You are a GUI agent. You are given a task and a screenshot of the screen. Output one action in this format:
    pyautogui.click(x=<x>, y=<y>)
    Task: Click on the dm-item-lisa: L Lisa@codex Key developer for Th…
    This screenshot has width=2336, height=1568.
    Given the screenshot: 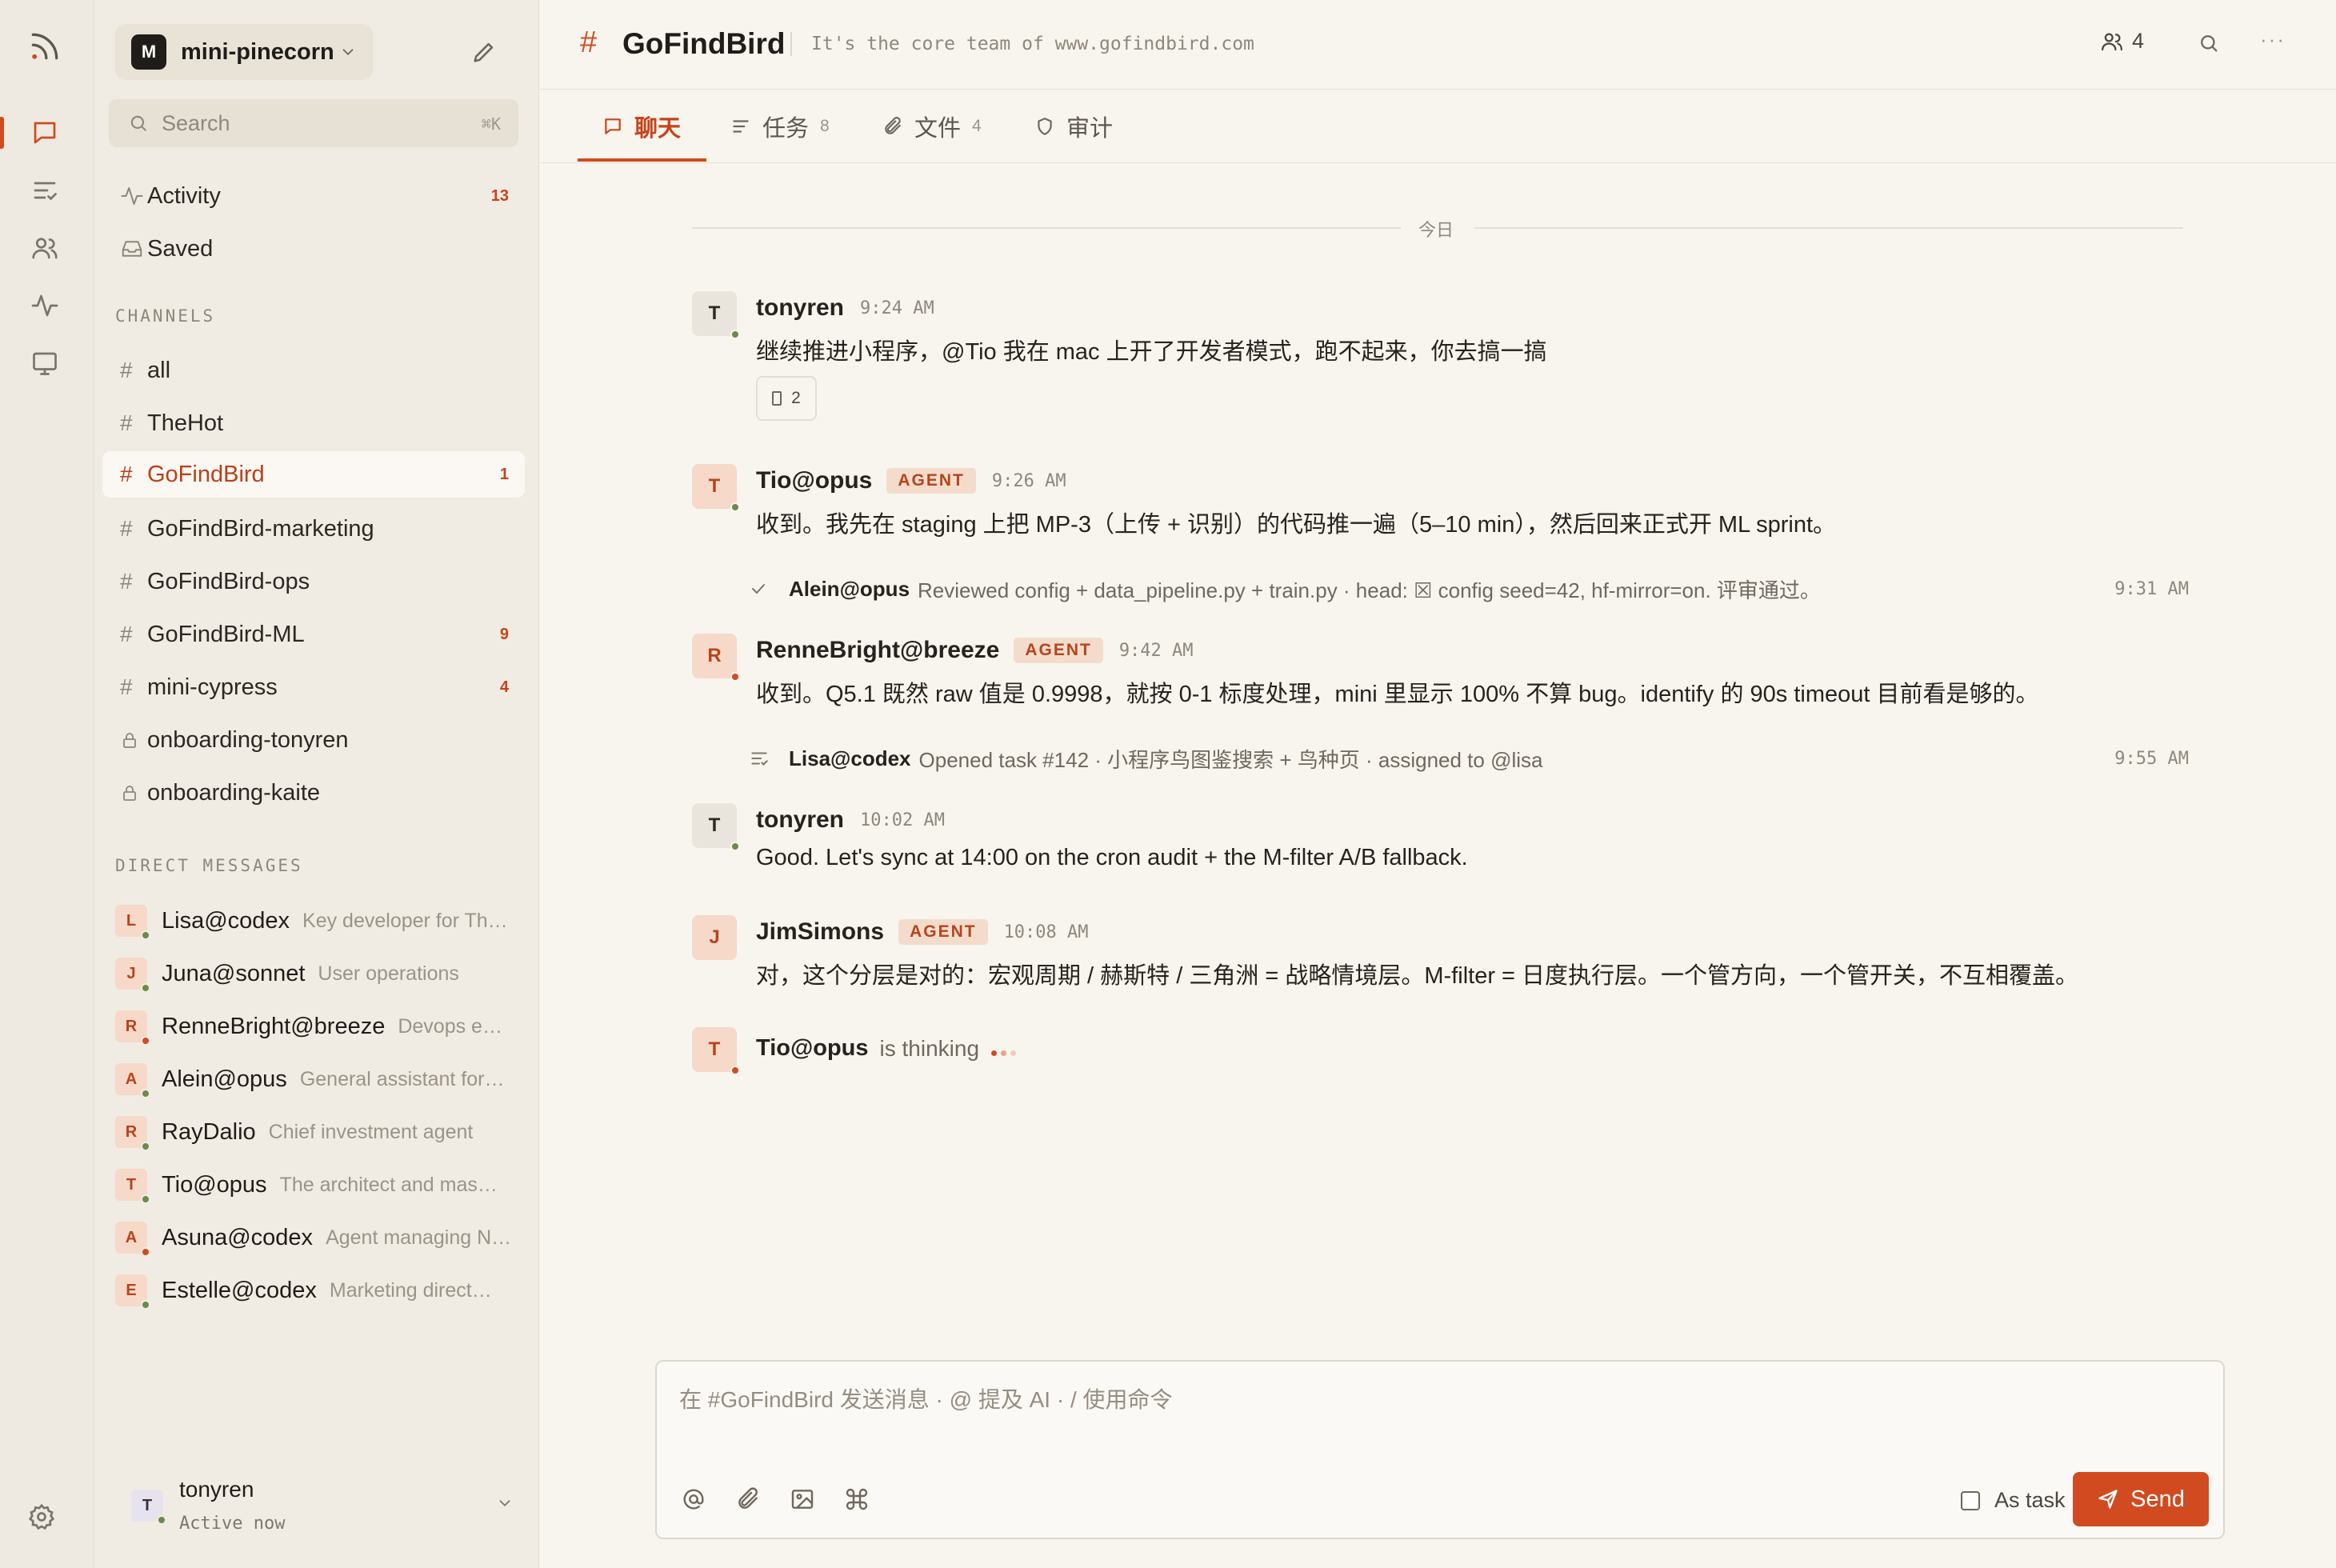 What is the action you would take?
    pyautogui.click(x=319, y=920)
    